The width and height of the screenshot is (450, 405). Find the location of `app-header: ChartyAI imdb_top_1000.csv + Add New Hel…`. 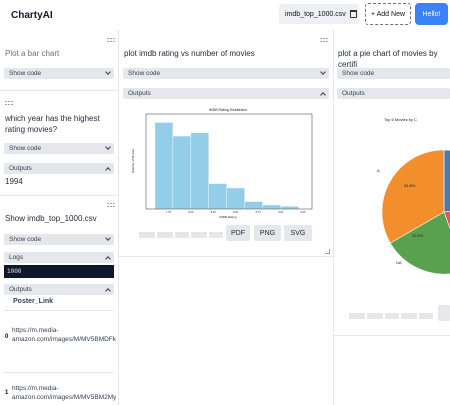

app-header: ChartyAI imdb_top_1000.csv + Add New Hel… is located at coordinates (225, 15).